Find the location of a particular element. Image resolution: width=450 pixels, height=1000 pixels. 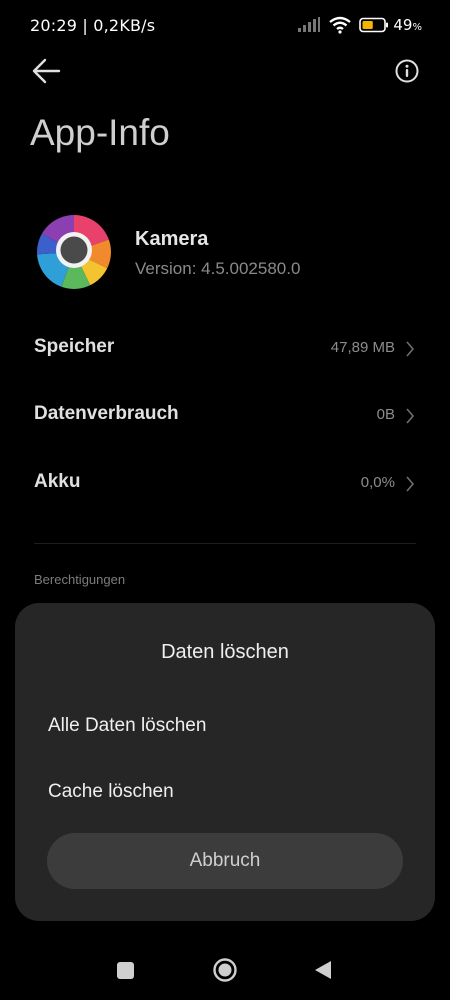

row-value: 47,89 MB is located at coordinates (362, 347).